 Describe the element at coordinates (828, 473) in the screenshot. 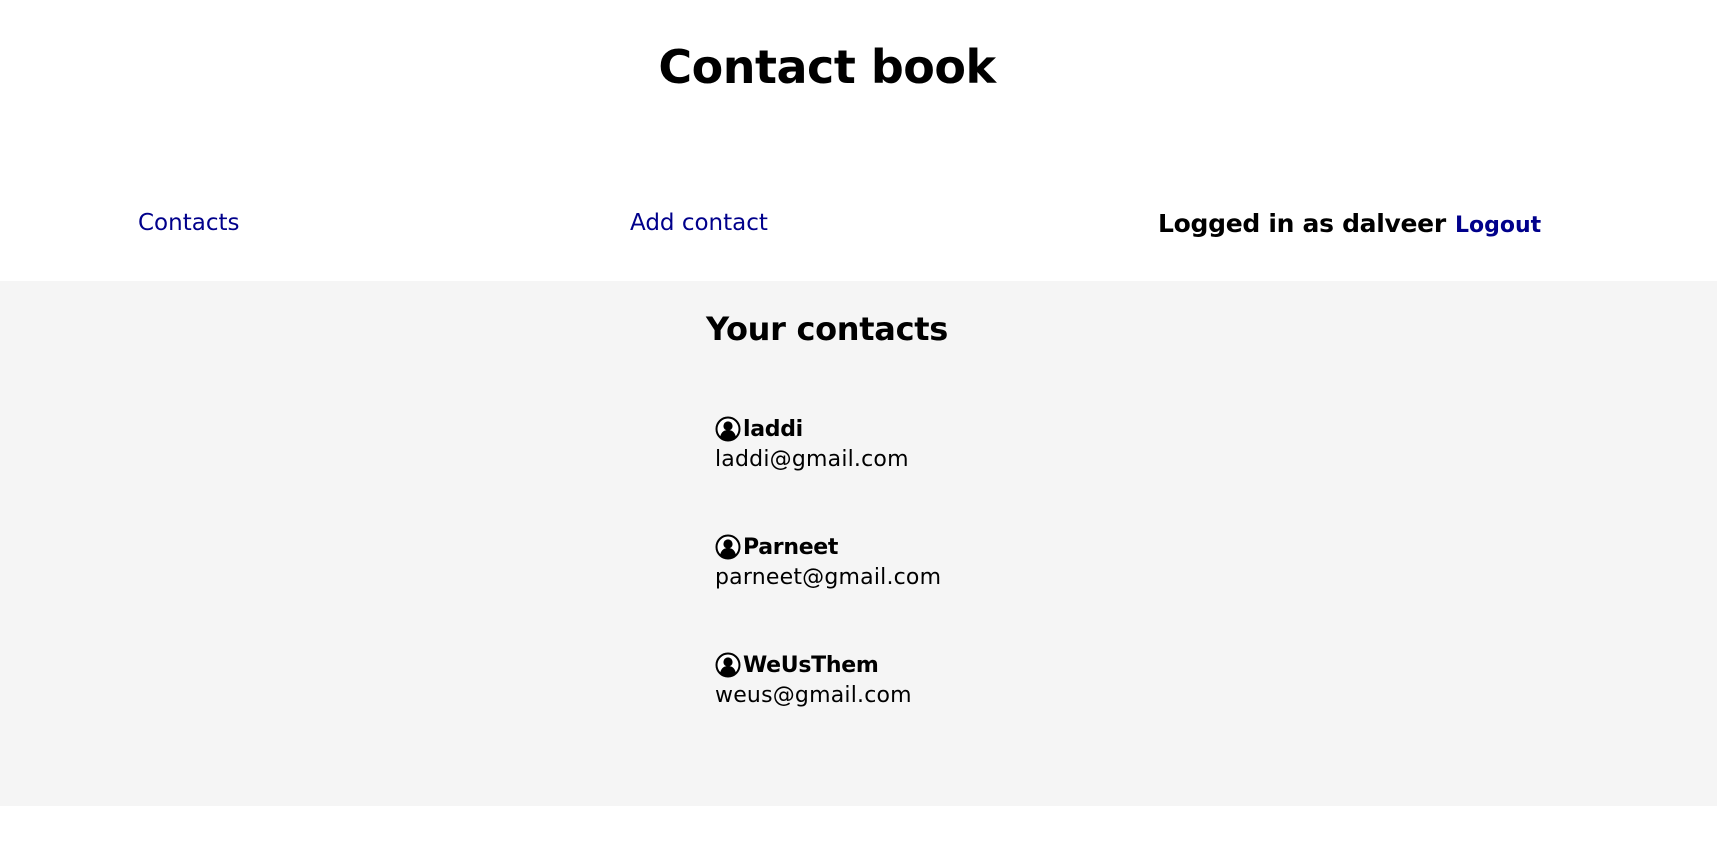

I see `contact-item: laddi laddi@gmail.com` at that location.